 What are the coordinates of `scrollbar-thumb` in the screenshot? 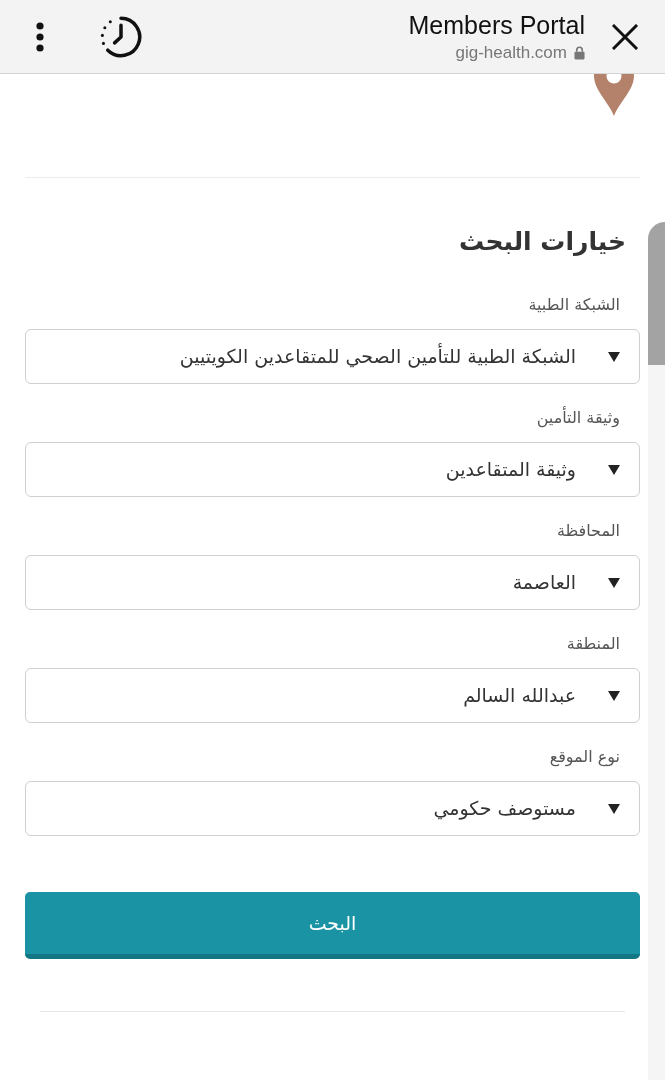 It's located at (656, 293).